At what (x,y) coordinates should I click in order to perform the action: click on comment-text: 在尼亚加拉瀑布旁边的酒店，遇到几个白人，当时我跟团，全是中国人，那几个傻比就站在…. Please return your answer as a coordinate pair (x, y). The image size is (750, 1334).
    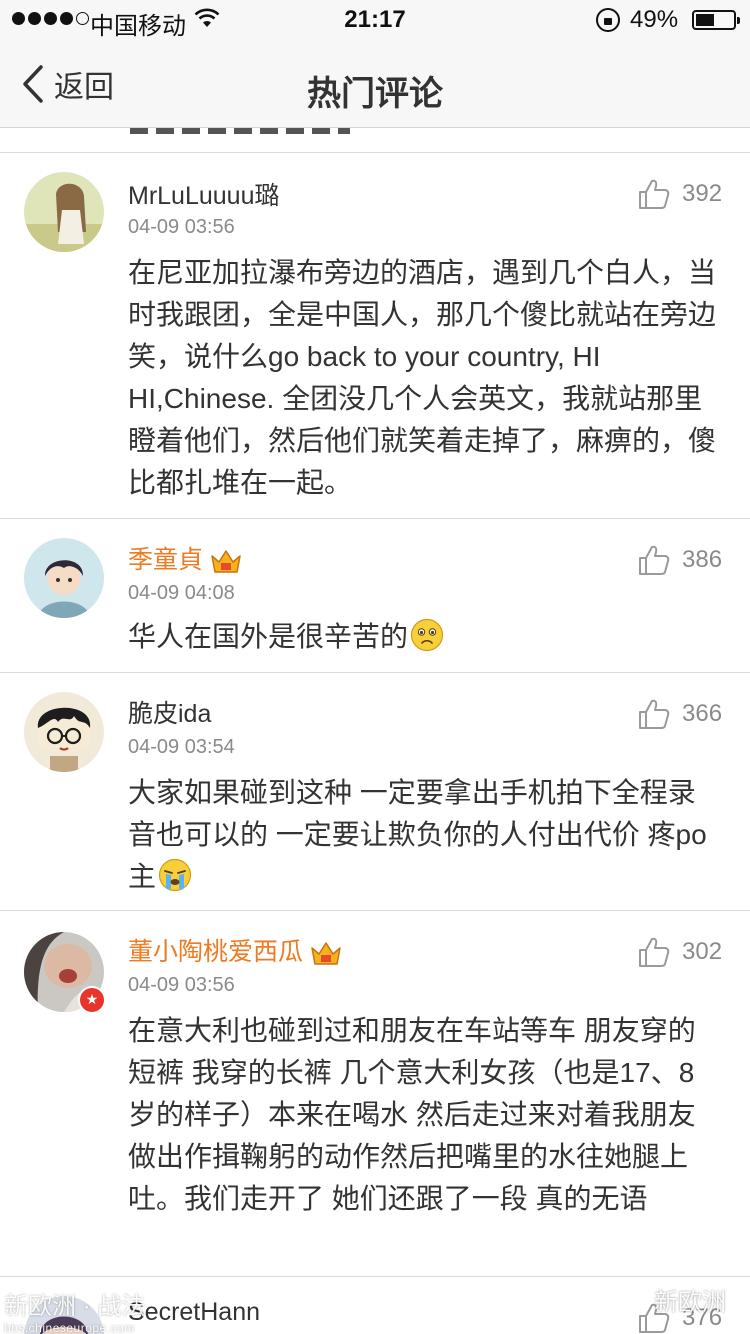
    Looking at the image, I should click on (422, 377).